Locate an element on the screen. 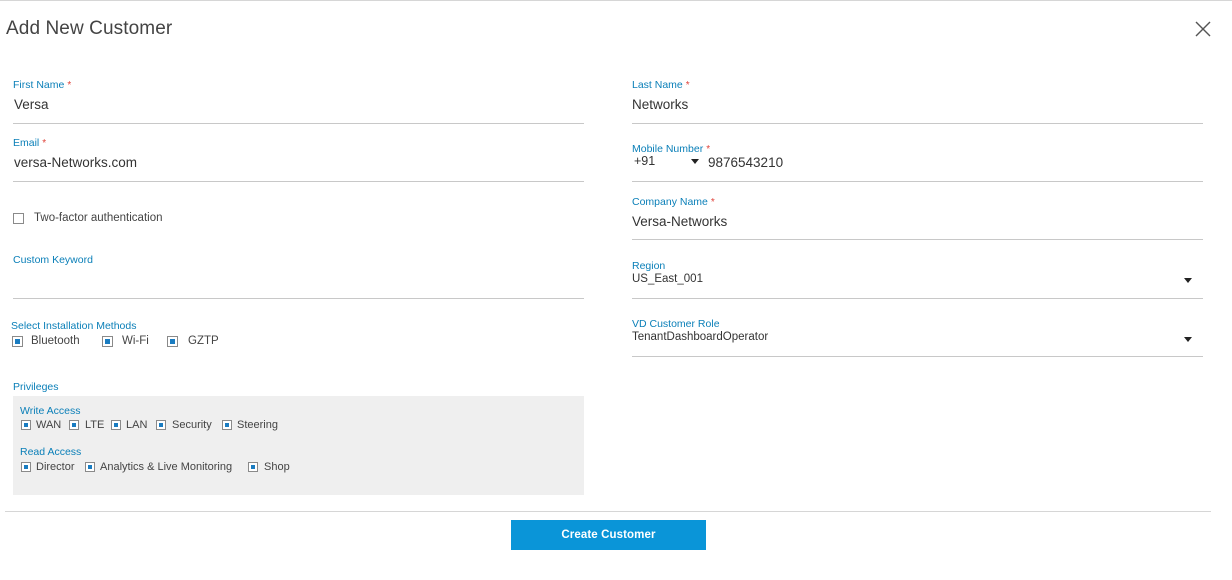  vd-customer-role-select: TenantDashboardOperator is located at coordinates (700, 337).